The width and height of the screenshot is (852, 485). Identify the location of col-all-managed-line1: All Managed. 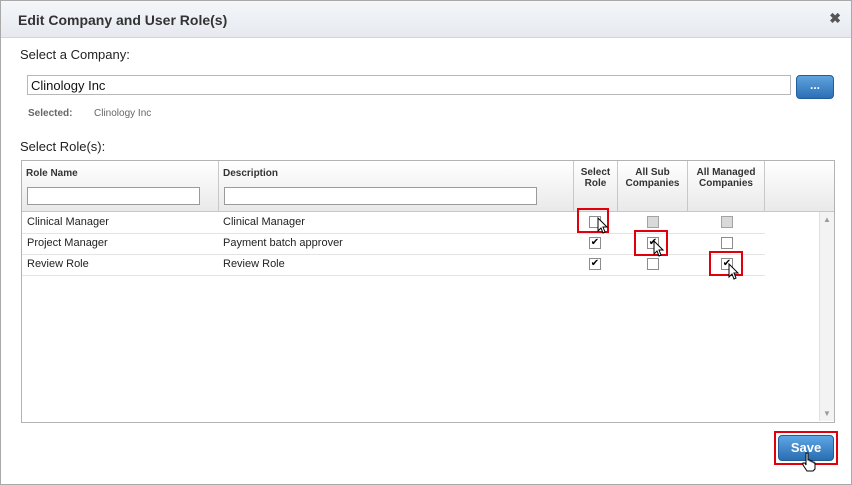
(726, 172).